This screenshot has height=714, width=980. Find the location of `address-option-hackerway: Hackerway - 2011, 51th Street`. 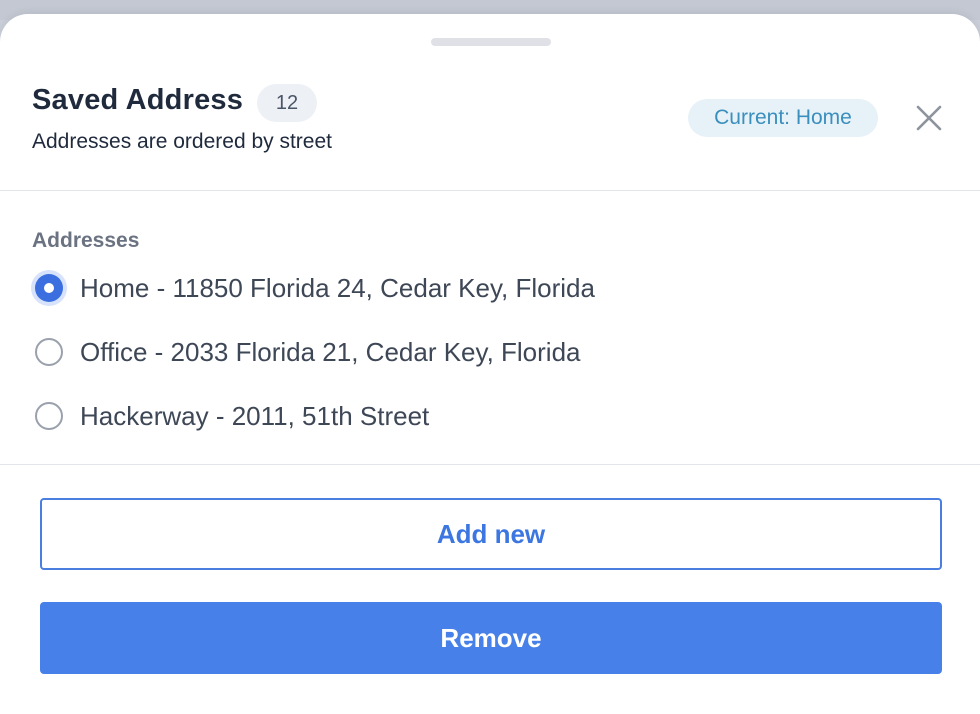

address-option-hackerway: Hackerway - 2011, 51th Street is located at coordinates (230, 416).